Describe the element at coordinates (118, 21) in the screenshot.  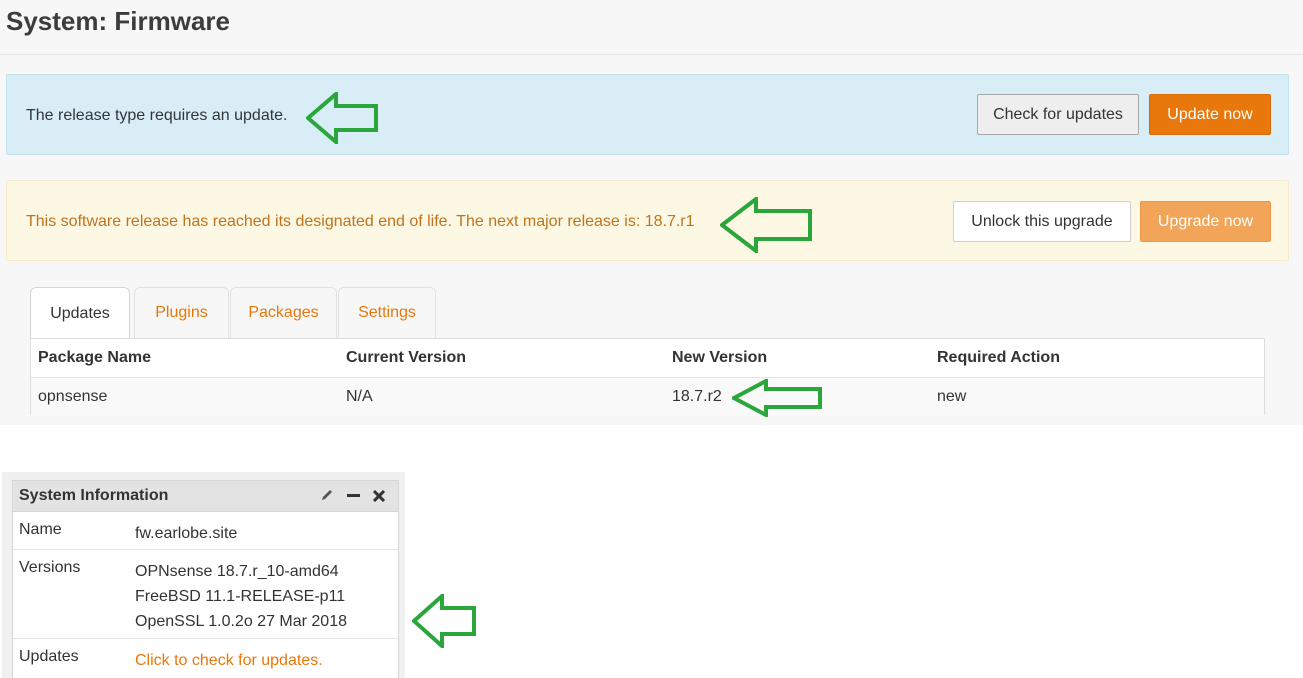
I see `page-title: System: Firmware` at that location.